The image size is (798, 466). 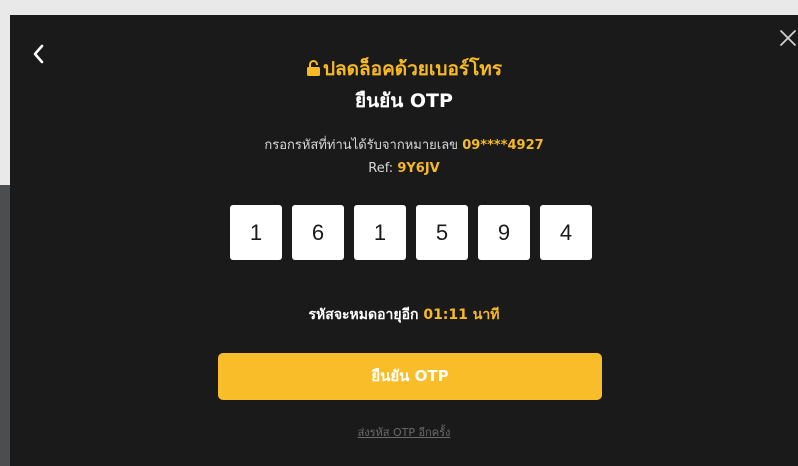 I want to click on otp-digit-input-1: 1, so click(x=256, y=232).